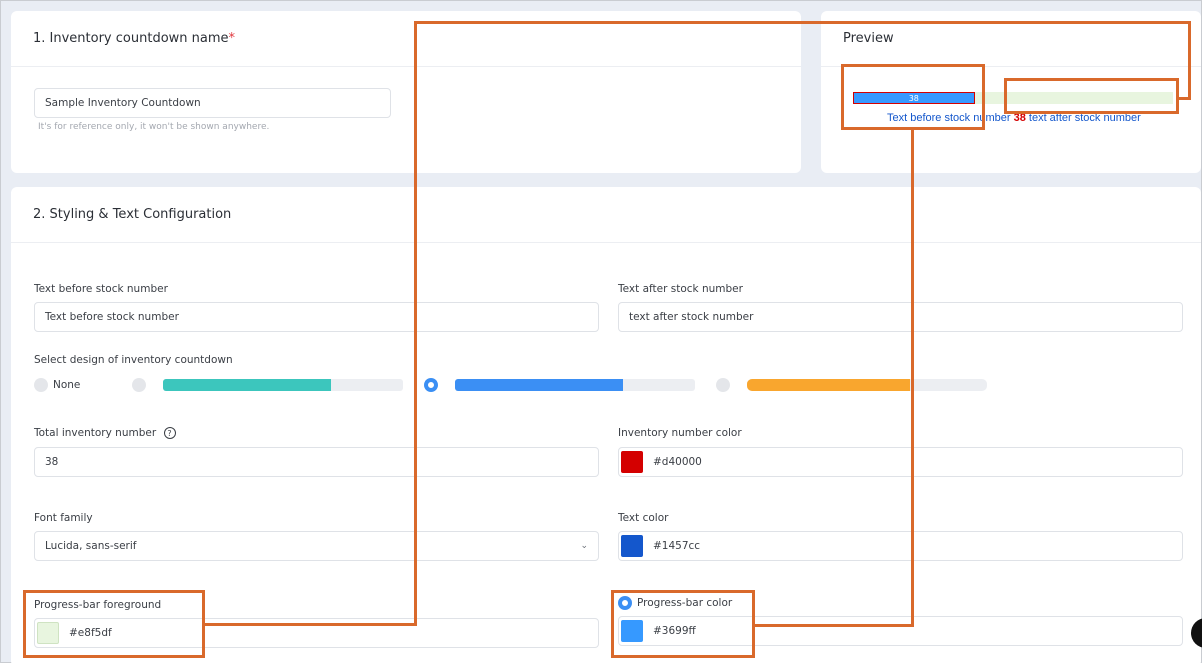 The width and height of the screenshot is (1202, 663). Describe the element at coordinates (900, 462) in the screenshot. I see `number-color-input: #d40000` at that location.